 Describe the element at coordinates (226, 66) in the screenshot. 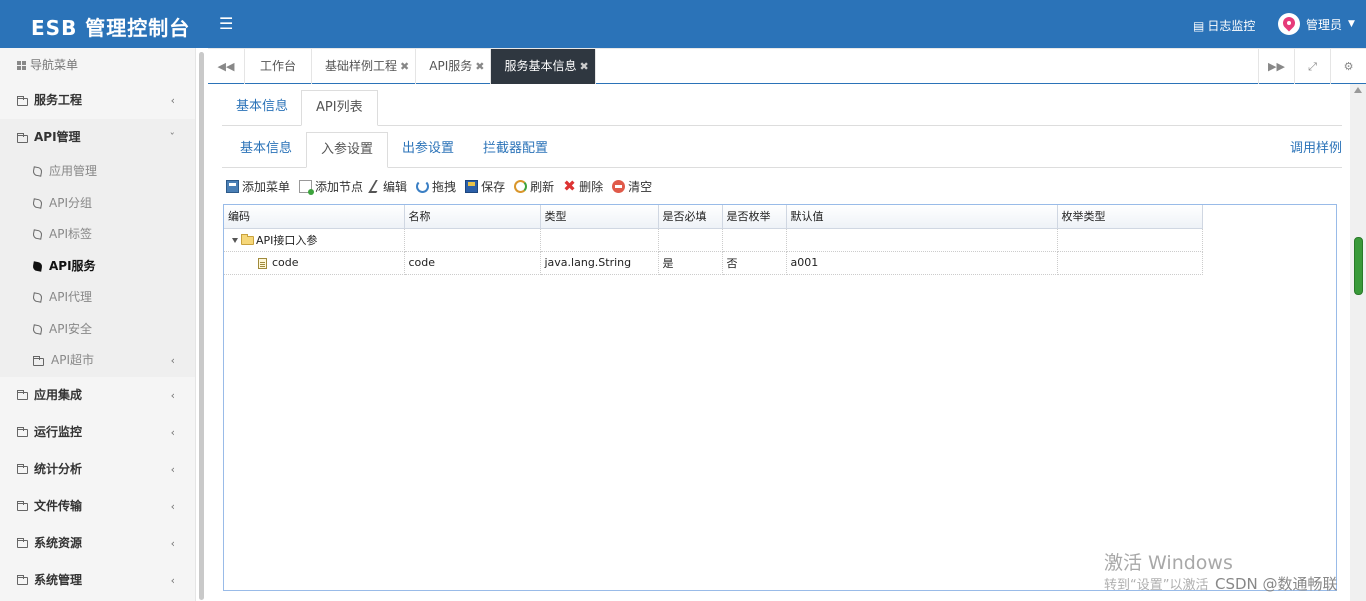

I see `tabs-scroll-left-icon: ◀◀` at that location.